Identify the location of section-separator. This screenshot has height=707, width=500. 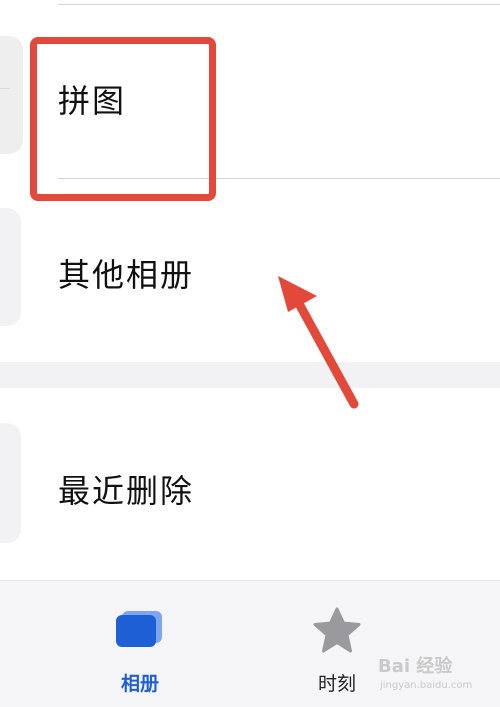
(250, 375).